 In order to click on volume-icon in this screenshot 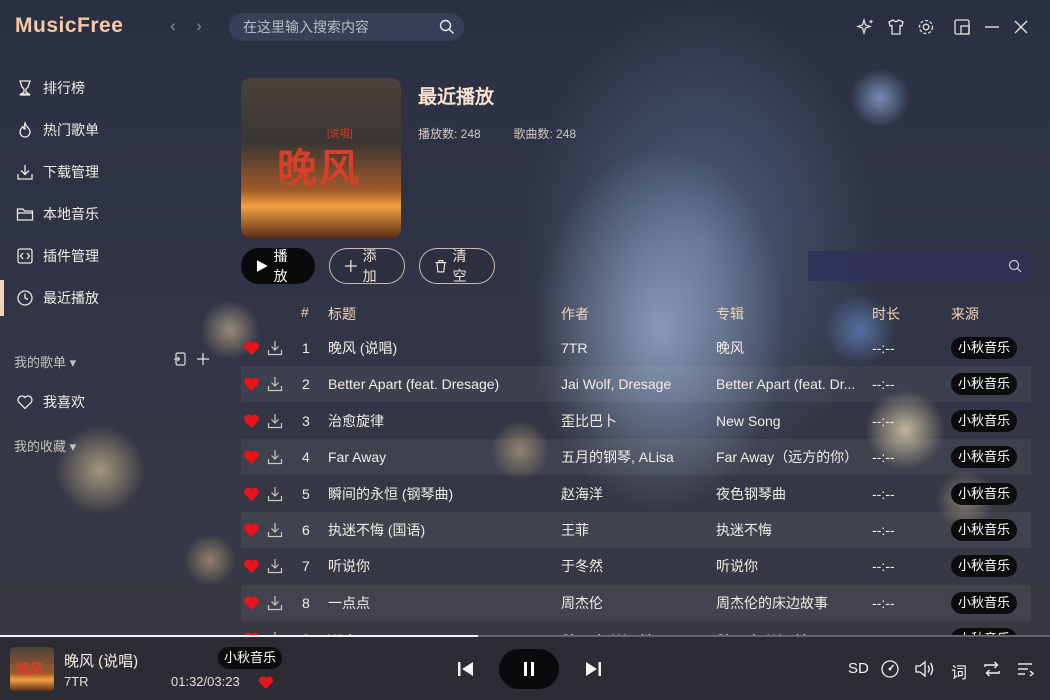, I will do `click(925, 669)`.